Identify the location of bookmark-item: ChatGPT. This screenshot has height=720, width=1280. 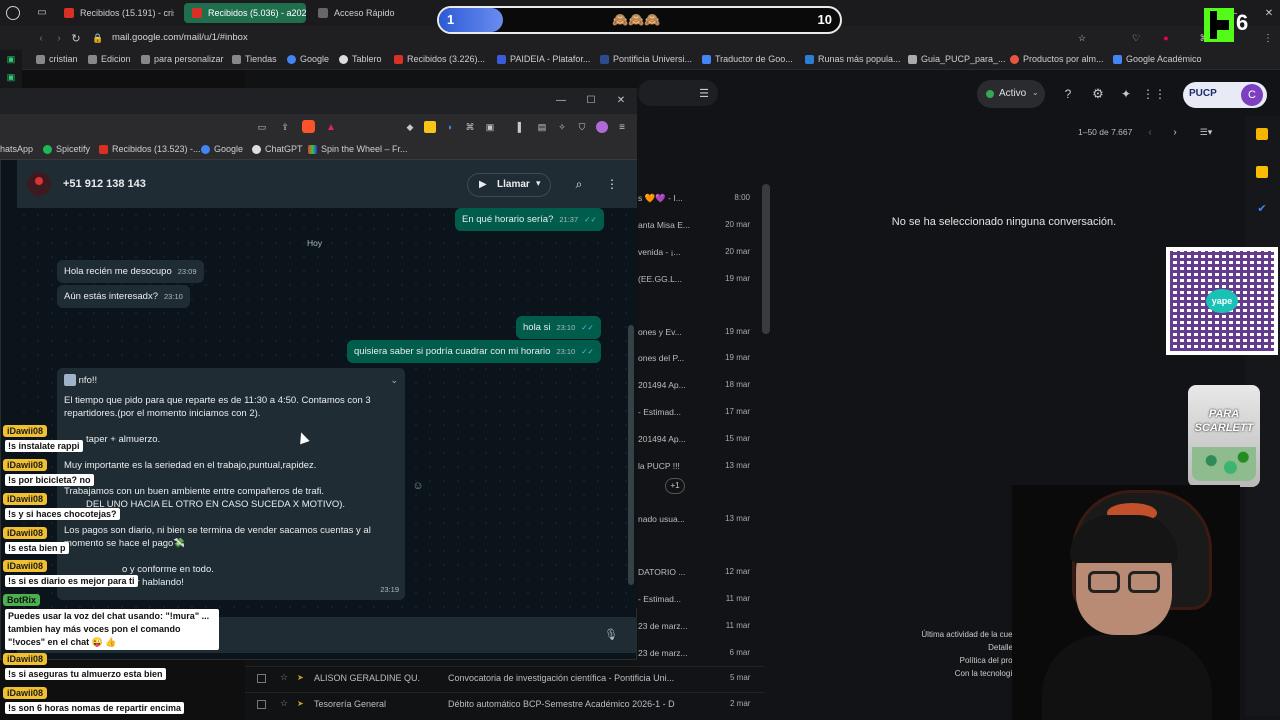
(277, 149).